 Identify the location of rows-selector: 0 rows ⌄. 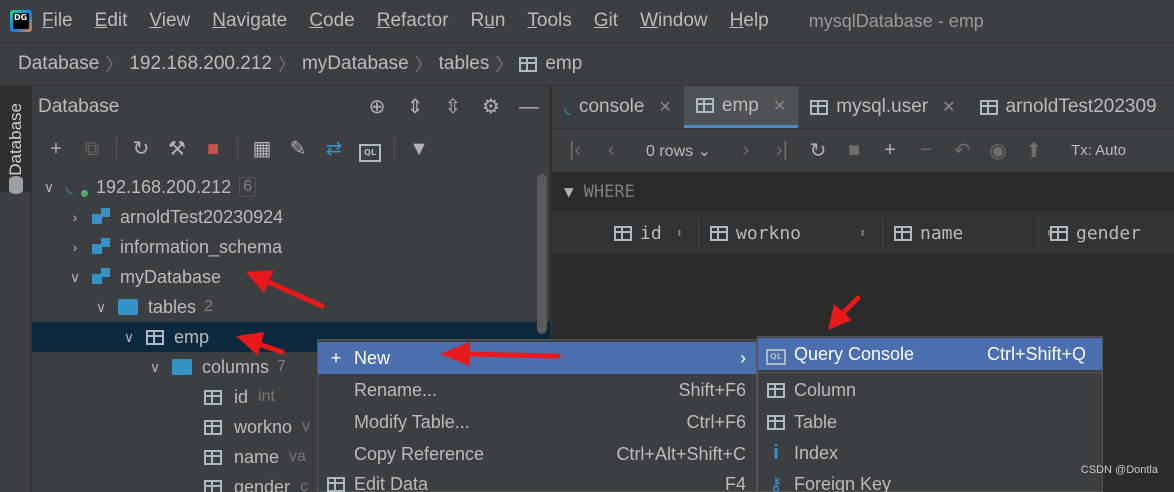
(678, 151).